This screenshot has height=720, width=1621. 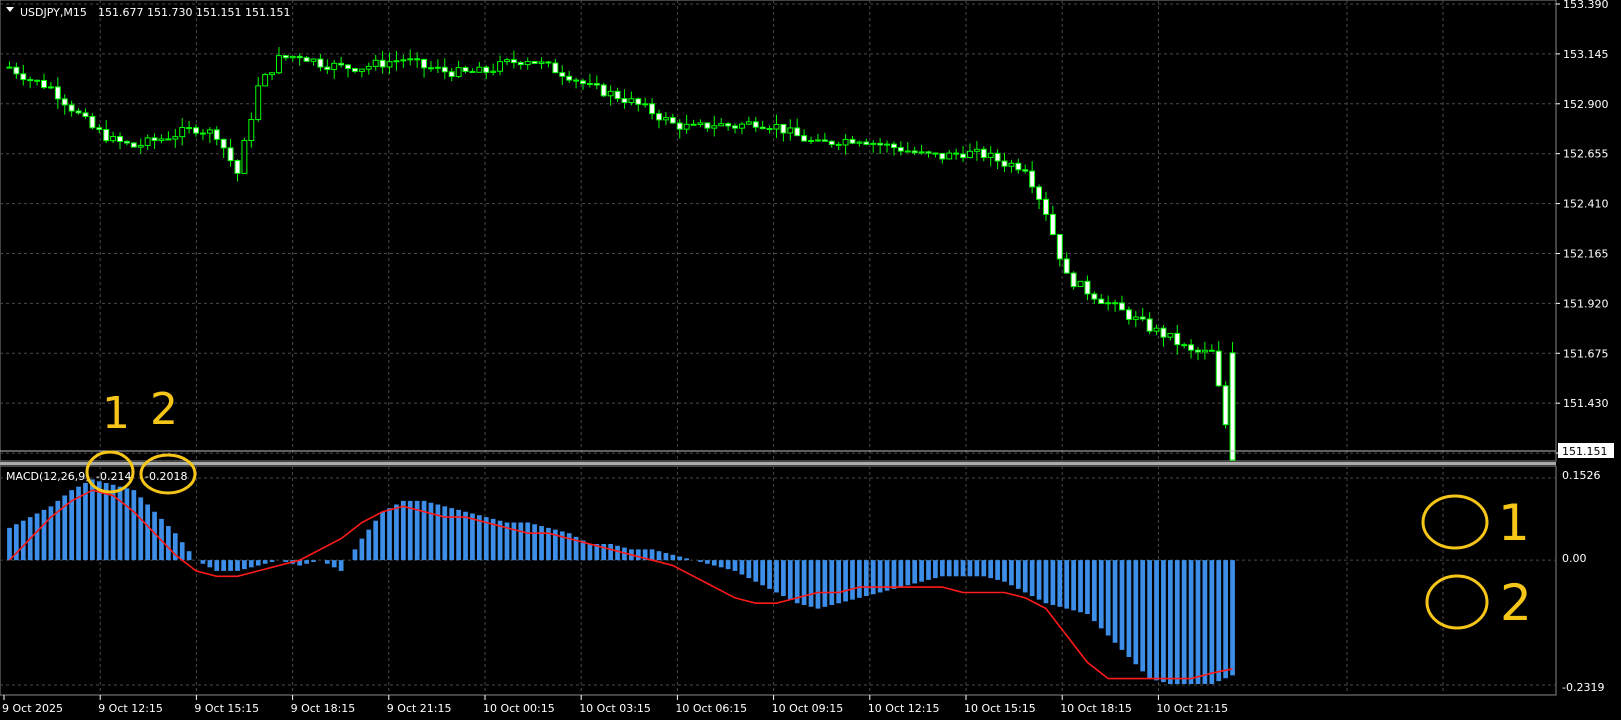 What do you see at coordinates (53, 12) in the screenshot?
I see `symbol-label: USDJPY,M15` at bounding box center [53, 12].